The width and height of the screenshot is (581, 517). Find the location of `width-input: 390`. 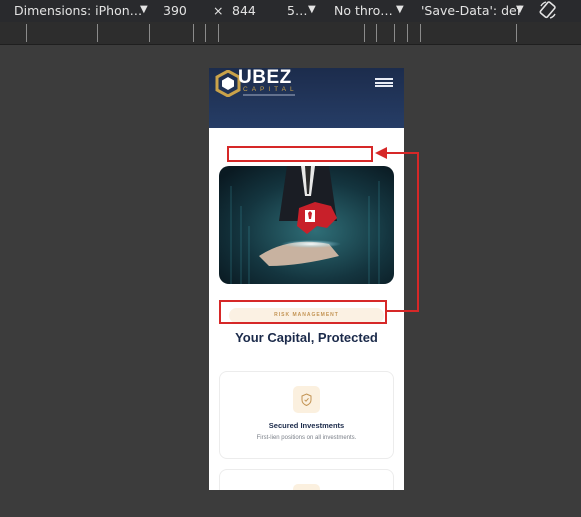

width-input: 390 is located at coordinates (175, 11).